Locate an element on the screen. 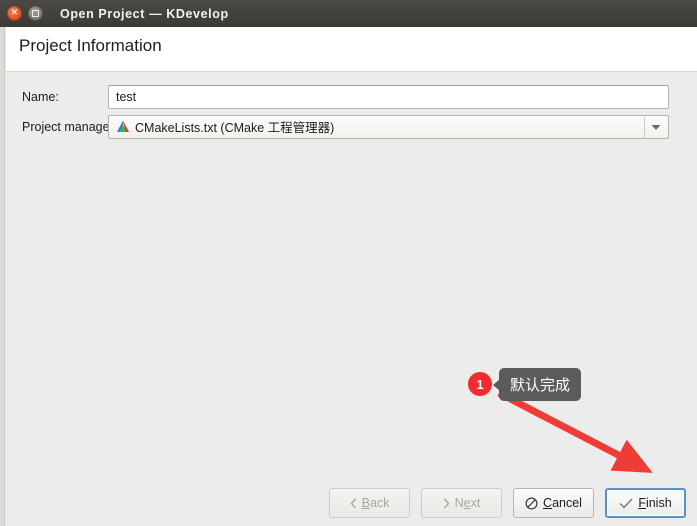  cmake-triangle-icon is located at coordinates (123, 126).